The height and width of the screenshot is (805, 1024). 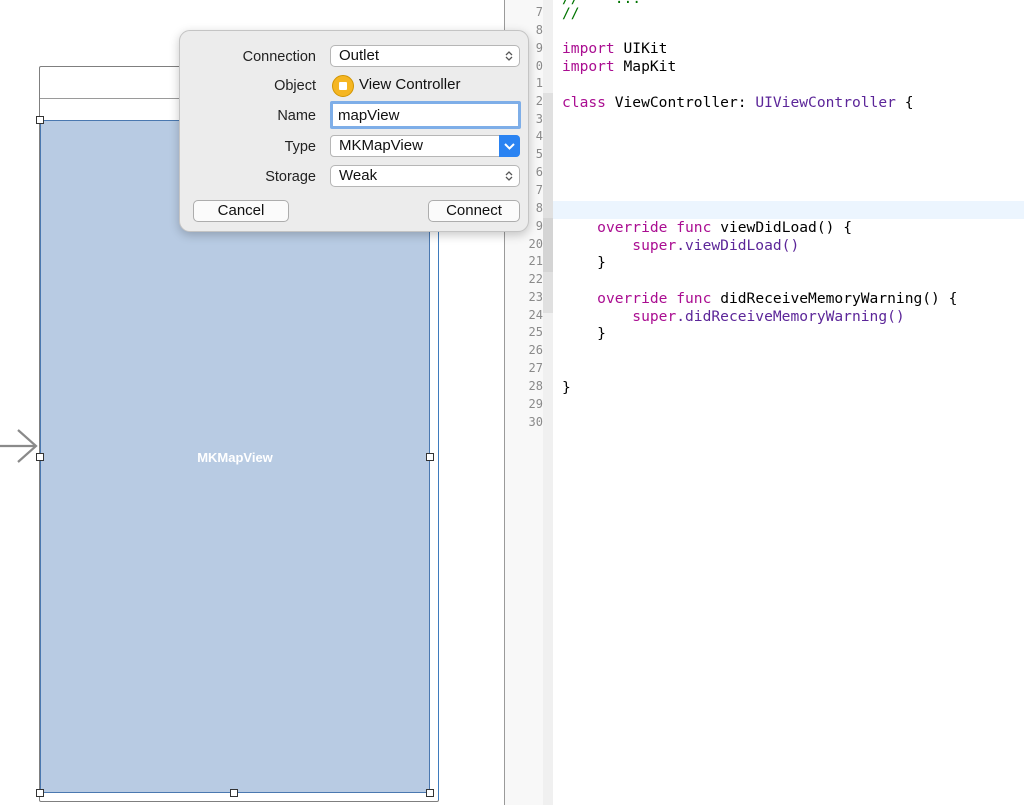 I want to click on object-value: View Controller, so click(x=410, y=84).